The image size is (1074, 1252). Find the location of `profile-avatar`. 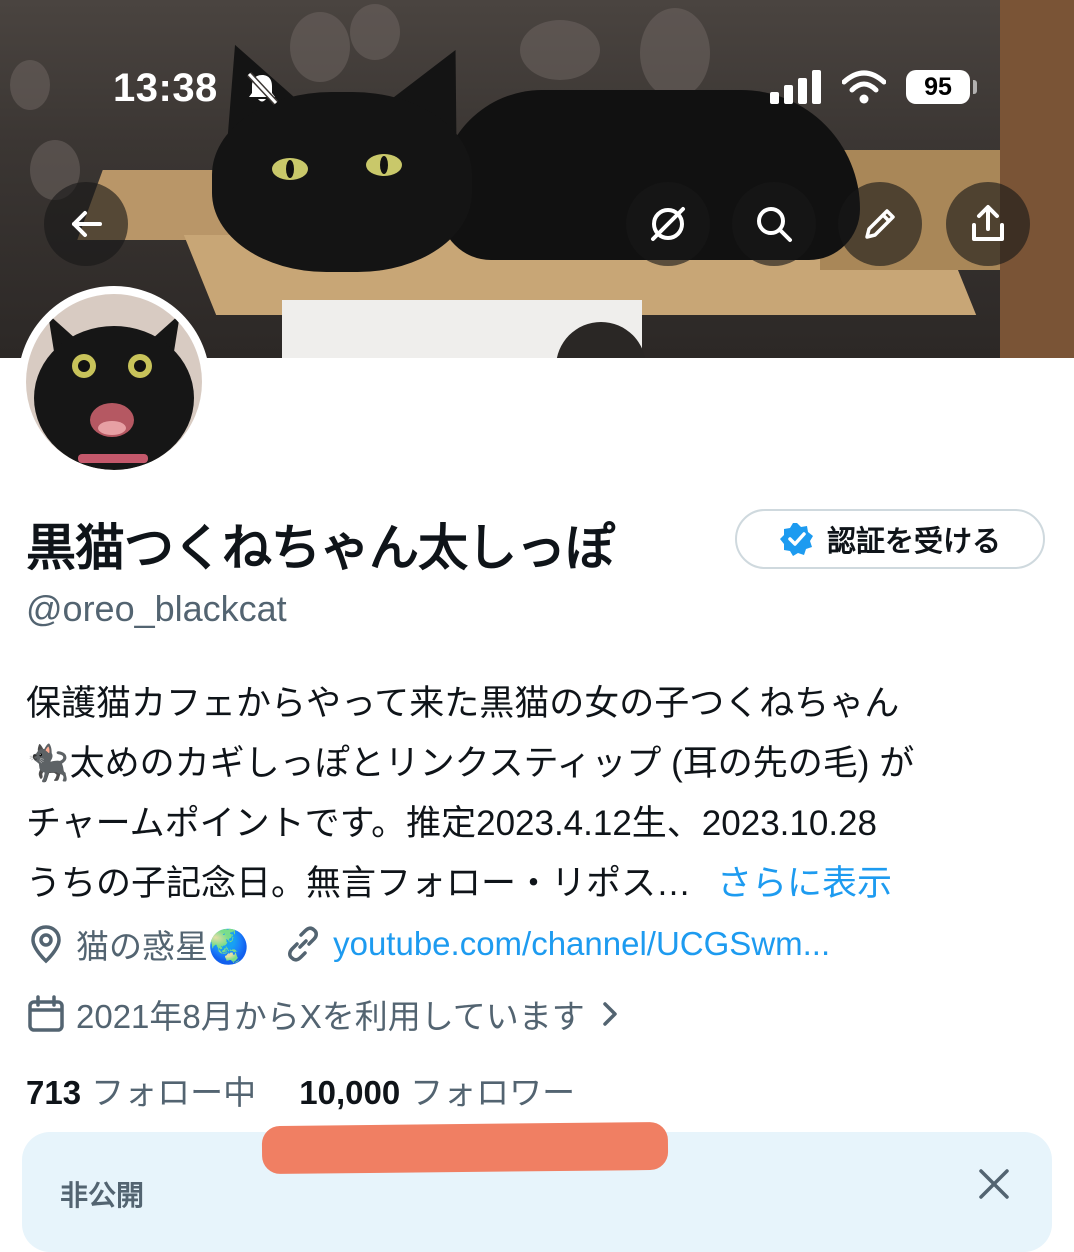

profile-avatar is located at coordinates (114, 382).